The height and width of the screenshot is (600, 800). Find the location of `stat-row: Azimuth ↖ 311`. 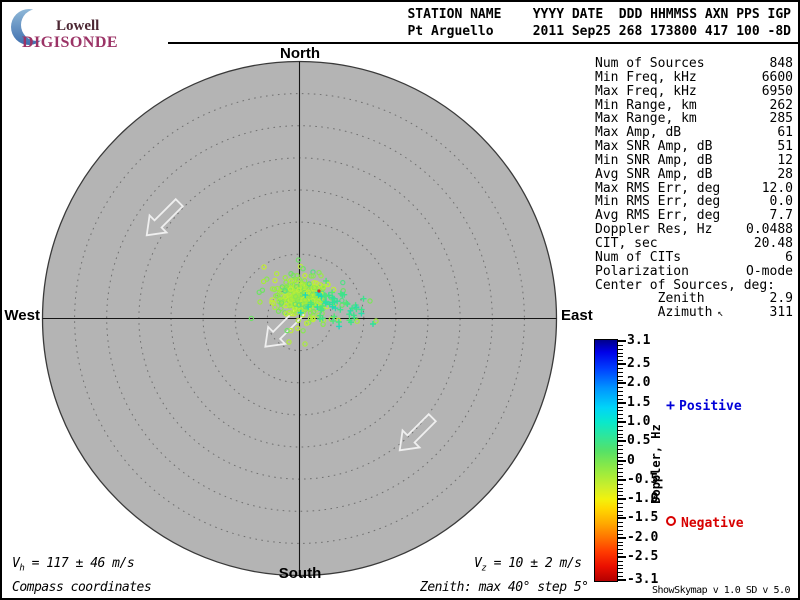

stat-row: Azimuth ↖ 311 is located at coordinates (694, 313).